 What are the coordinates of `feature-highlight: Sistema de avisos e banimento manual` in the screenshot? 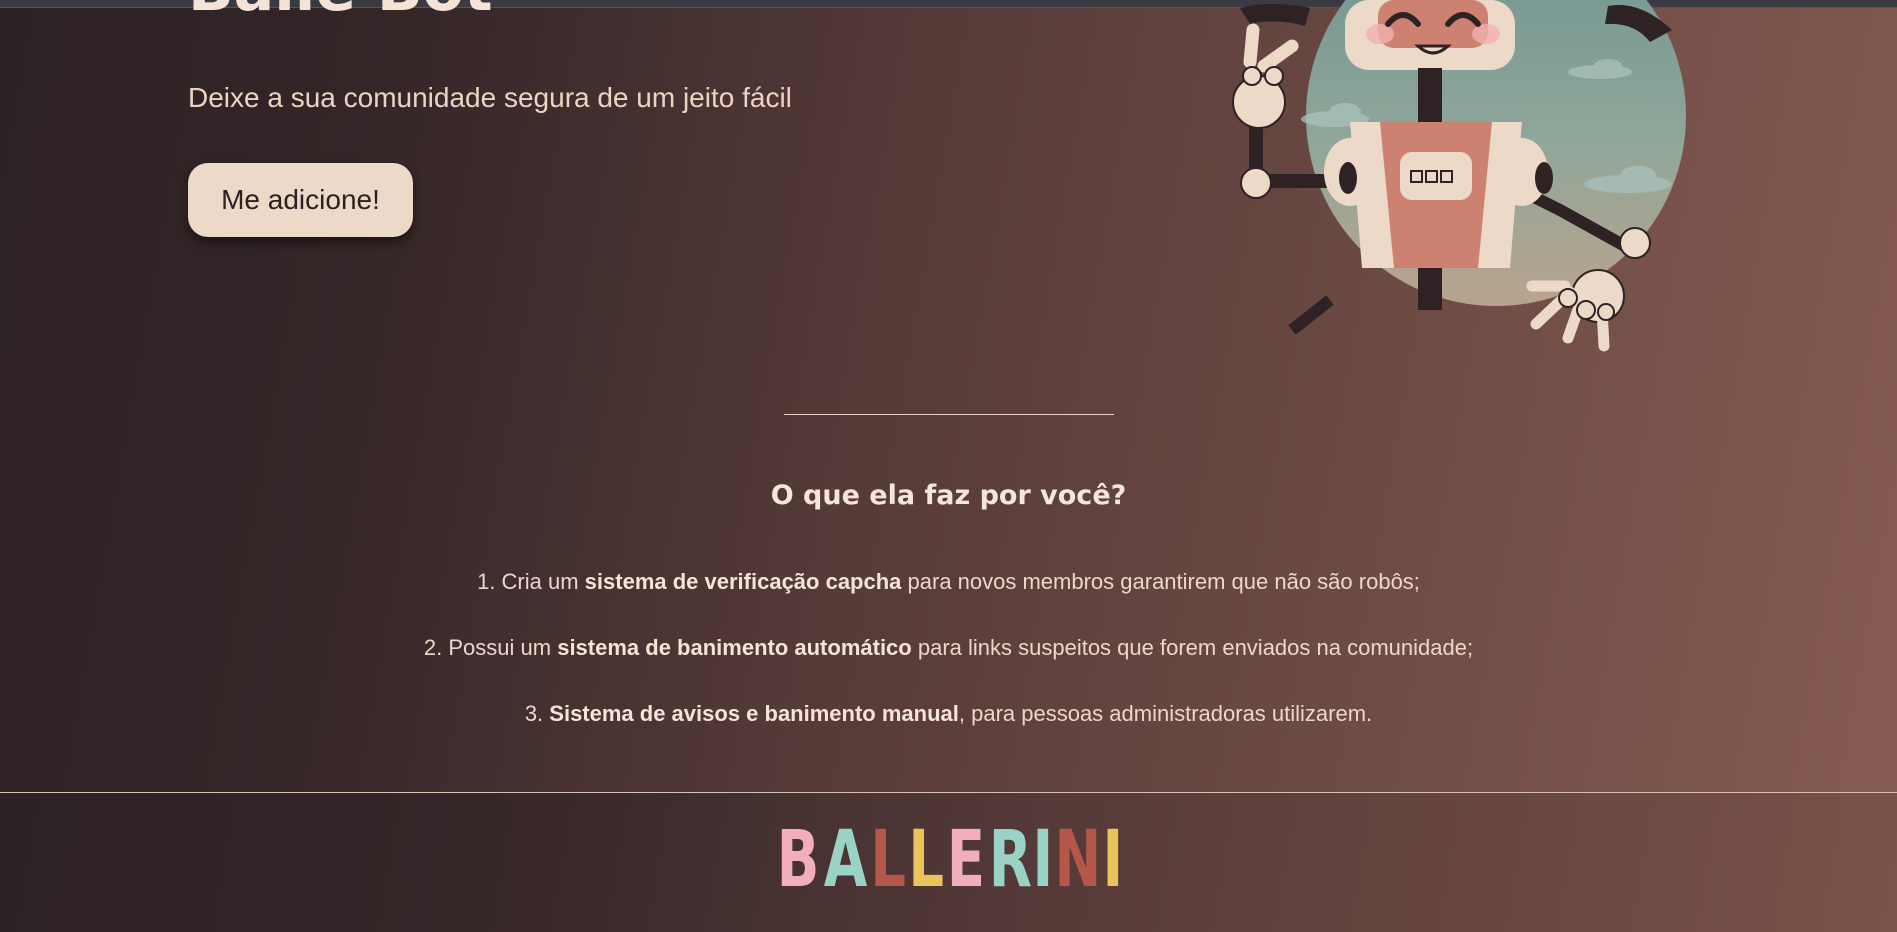 It's located at (754, 713).